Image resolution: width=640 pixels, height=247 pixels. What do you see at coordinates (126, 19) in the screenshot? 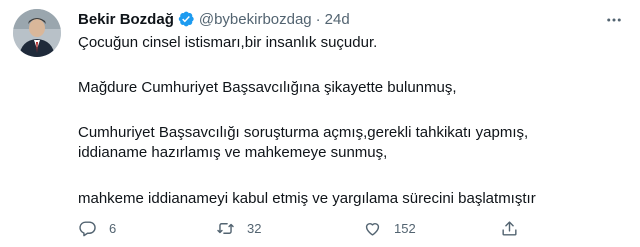
I see `author-name: Bekir Bozdağ` at bounding box center [126, 19].